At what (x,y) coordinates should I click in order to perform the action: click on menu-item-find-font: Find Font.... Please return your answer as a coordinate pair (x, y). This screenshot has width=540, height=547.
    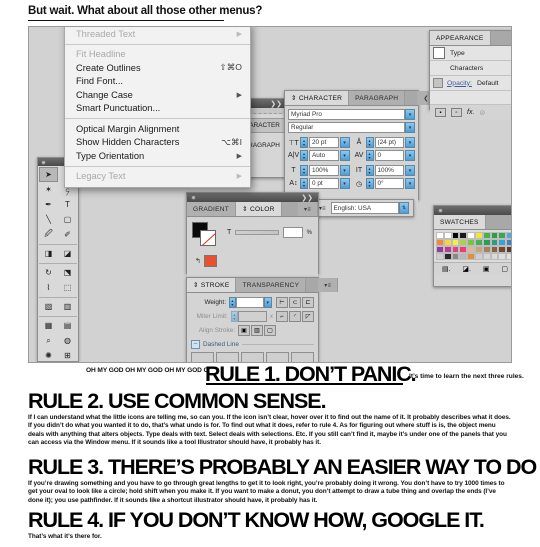
    Looking at the image, I should click on (157, 82).